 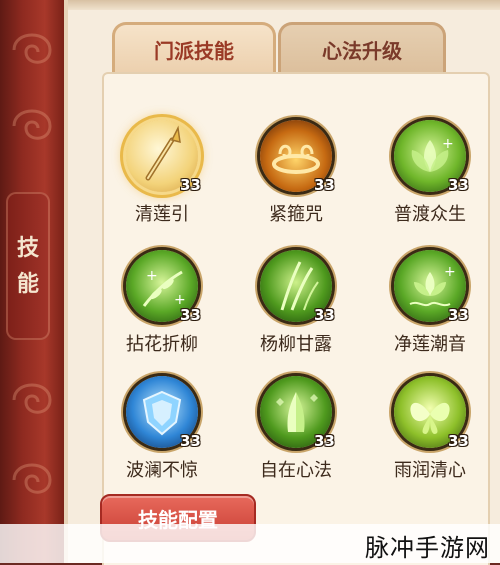 I want to click on skill-item: + 33 普渡众生, so click(x=430, y=175).